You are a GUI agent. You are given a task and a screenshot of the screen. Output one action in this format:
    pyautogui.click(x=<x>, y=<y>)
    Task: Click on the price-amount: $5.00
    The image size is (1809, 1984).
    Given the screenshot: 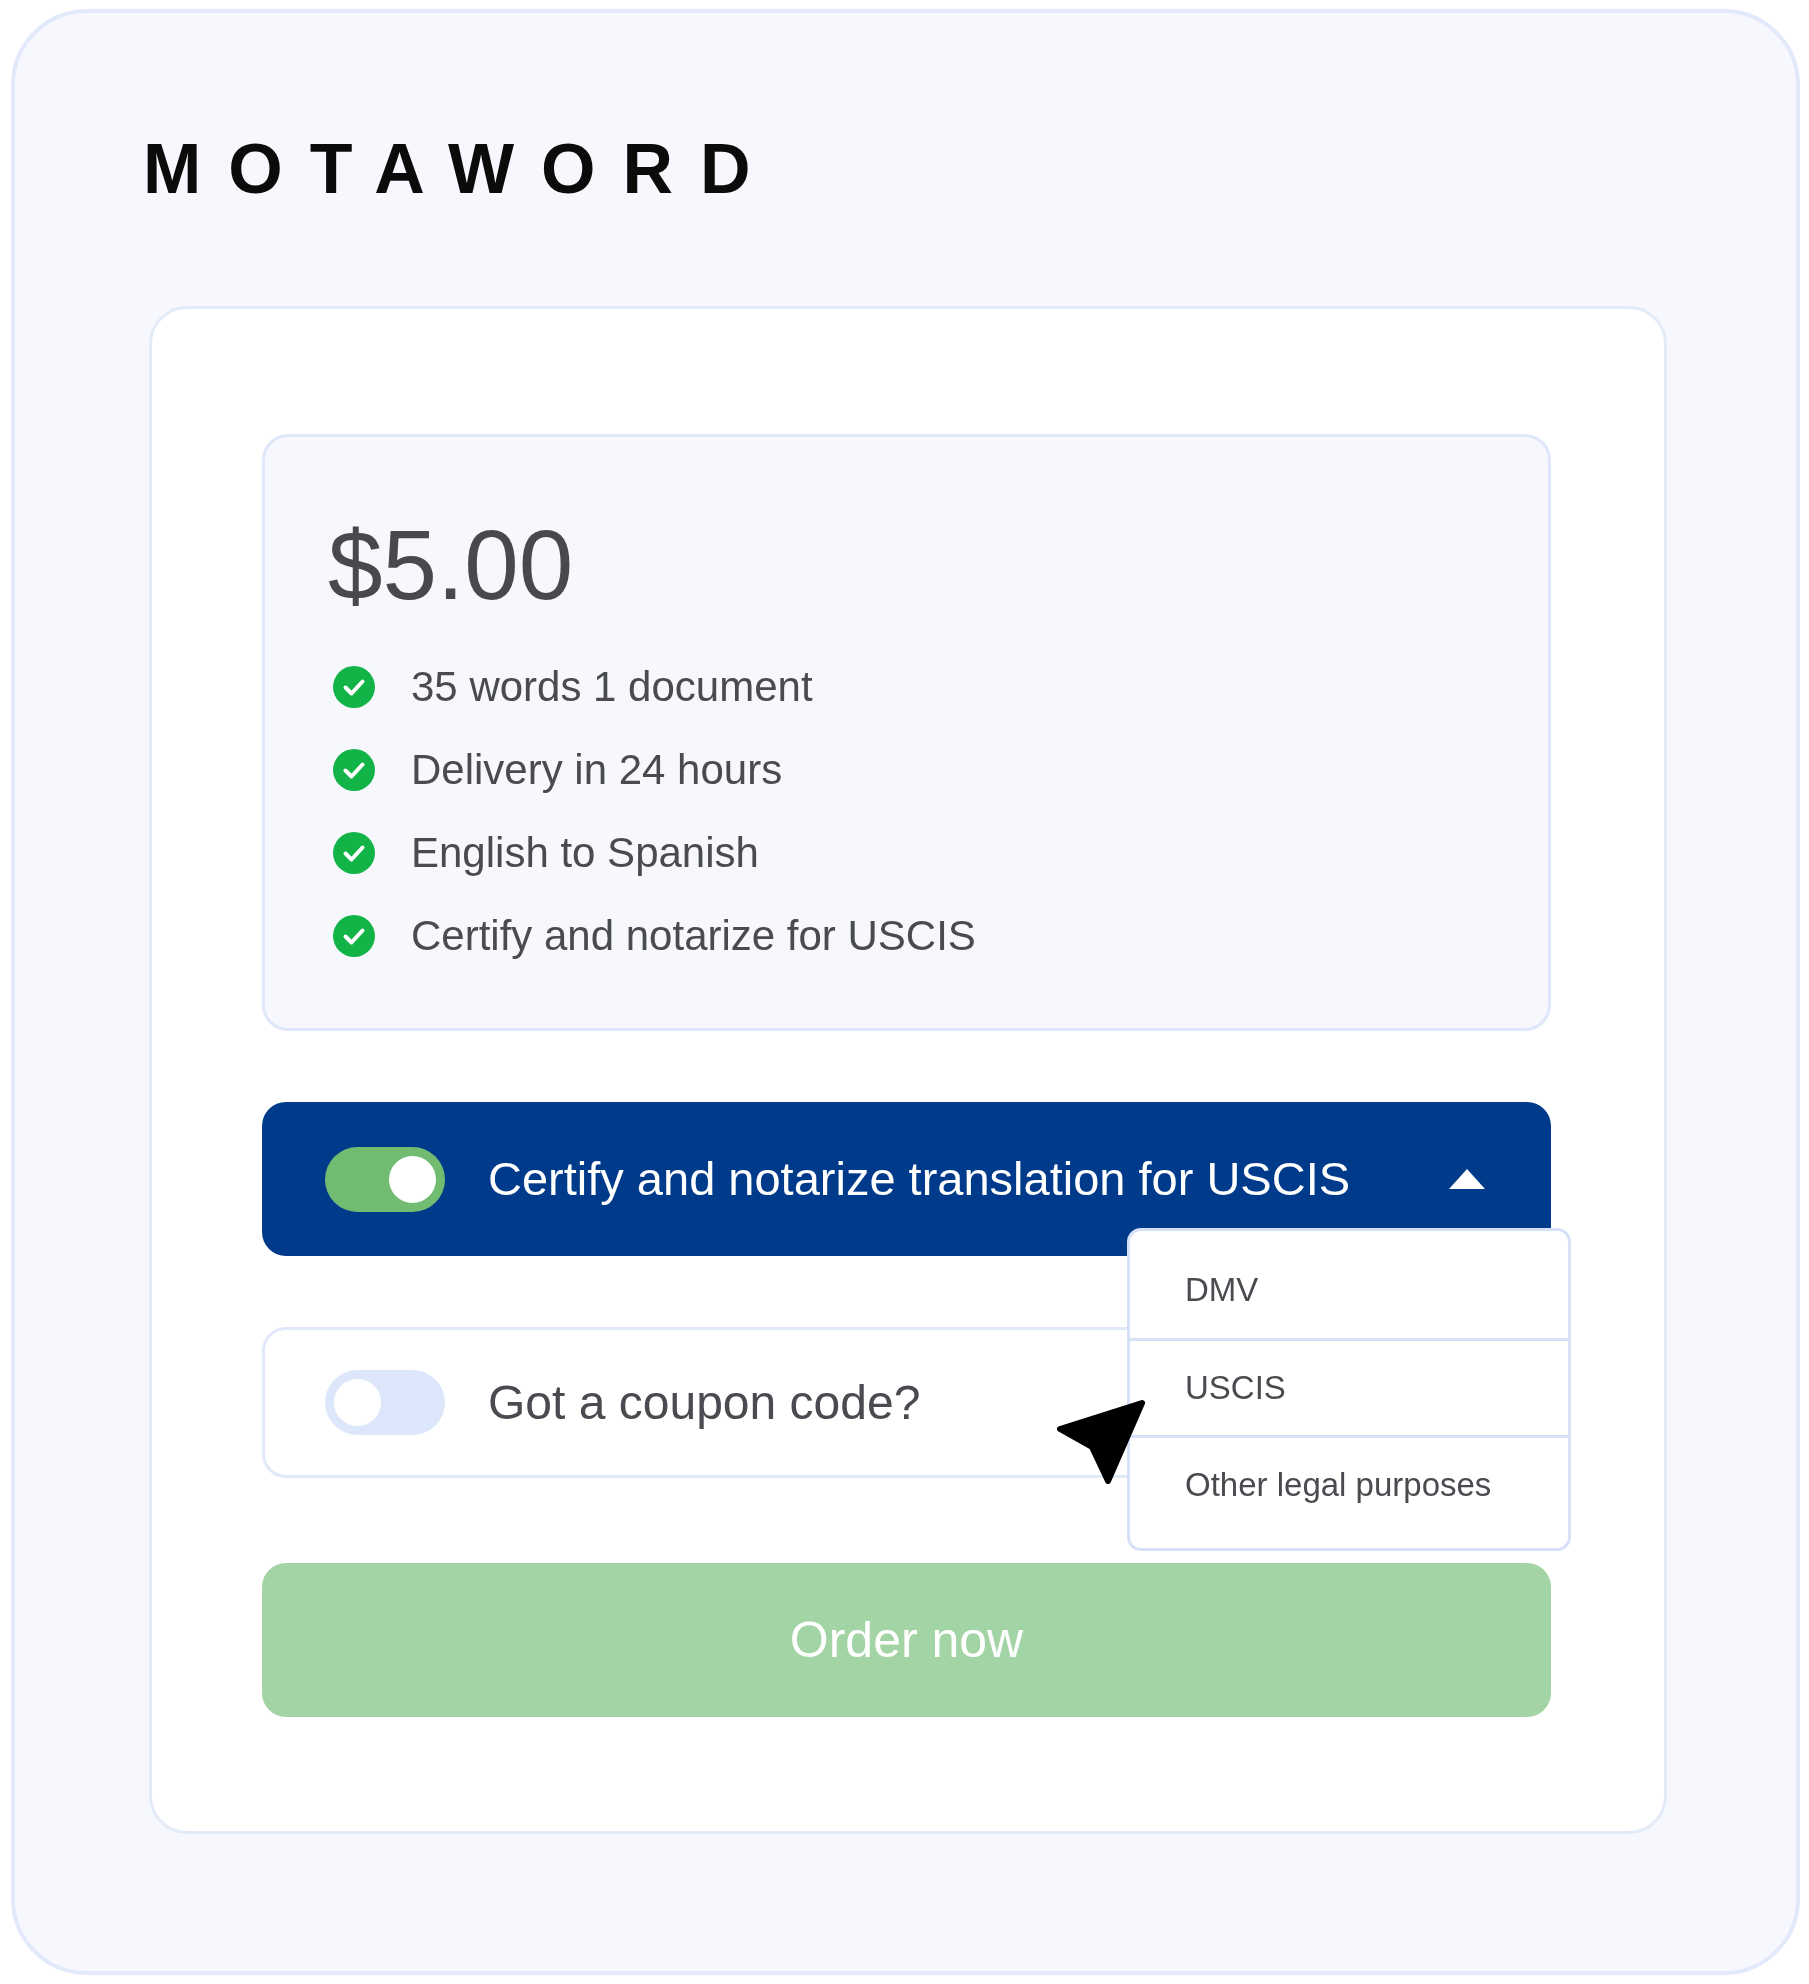 What is the action you would take?
    pyautogui.click(x=451, y=565)
    